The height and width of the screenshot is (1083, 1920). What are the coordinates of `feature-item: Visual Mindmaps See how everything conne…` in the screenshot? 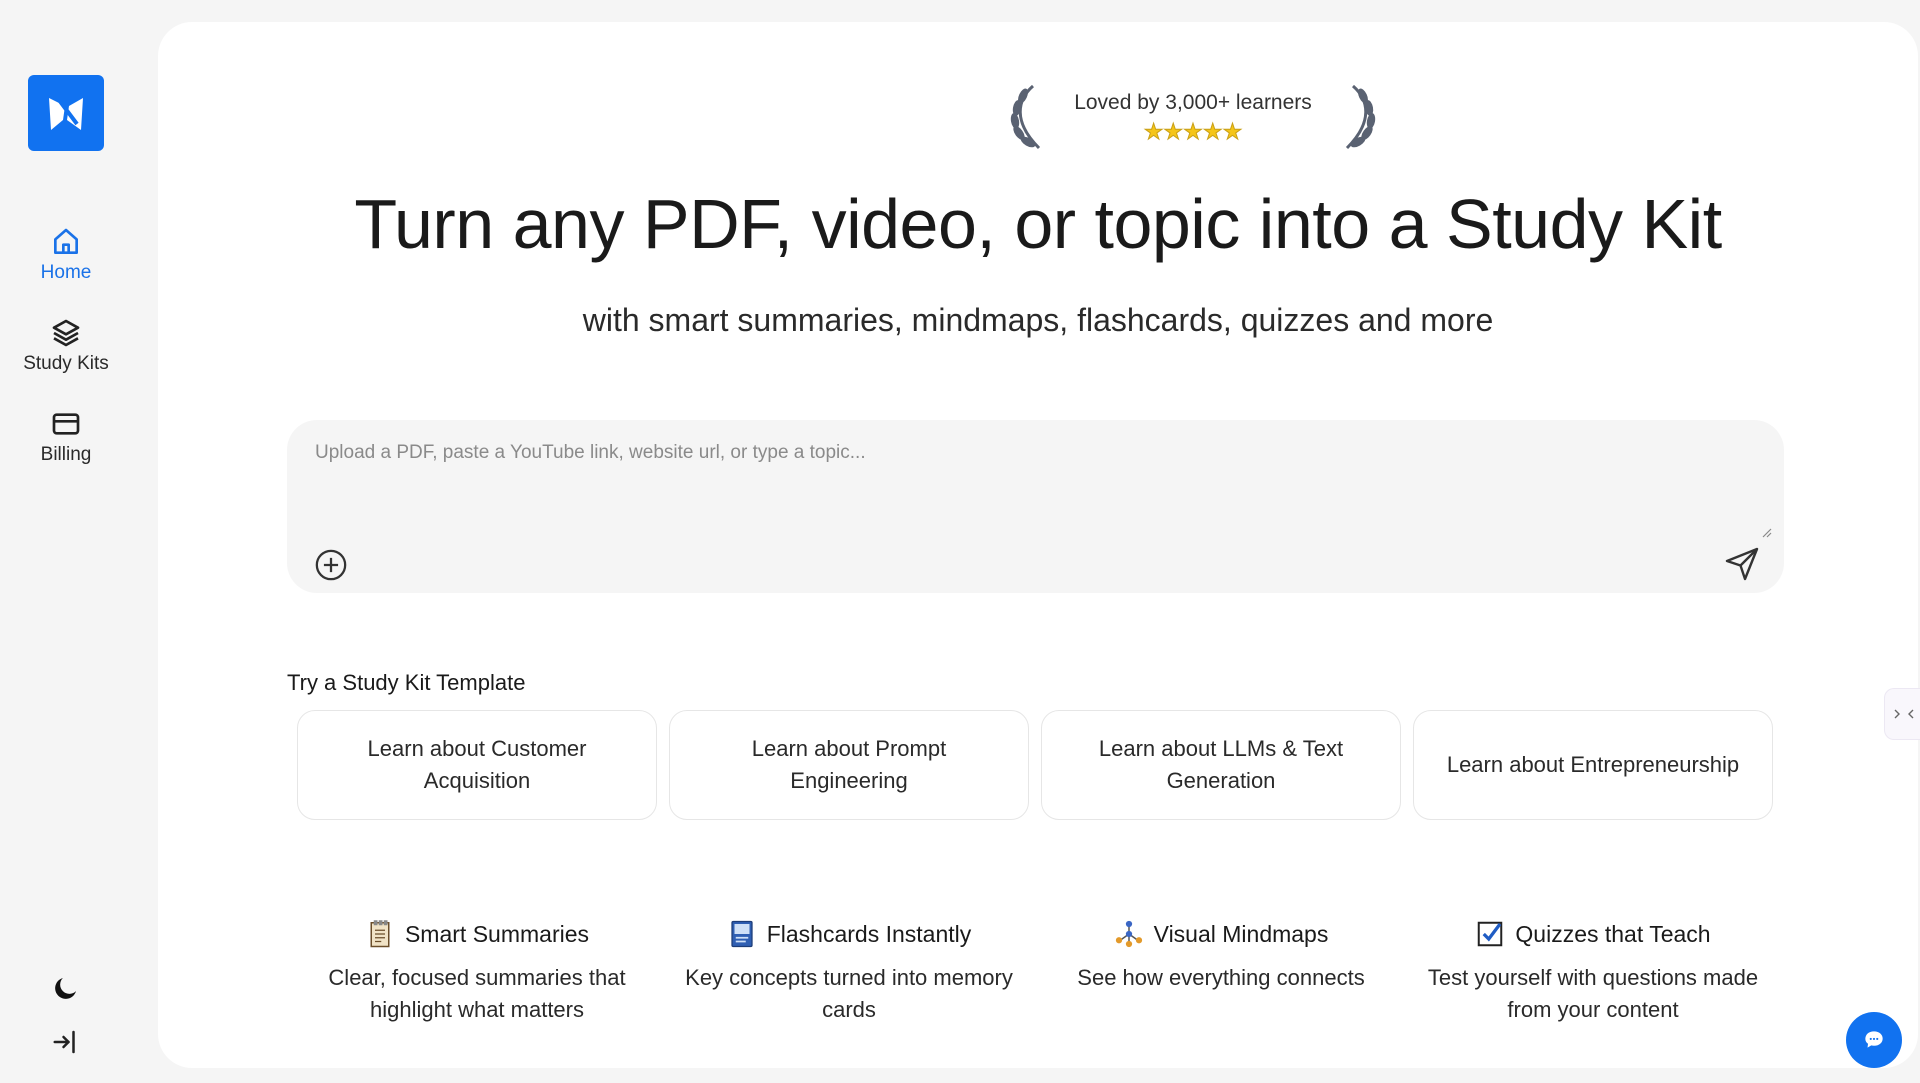 It's located at (1221, 954).